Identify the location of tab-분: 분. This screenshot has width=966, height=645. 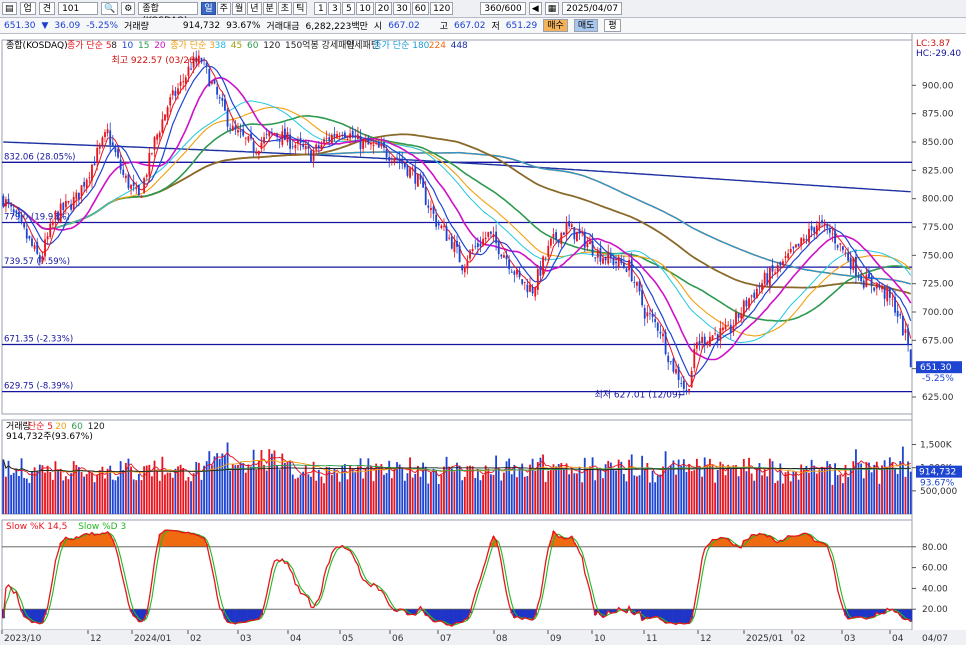
(269, 8).